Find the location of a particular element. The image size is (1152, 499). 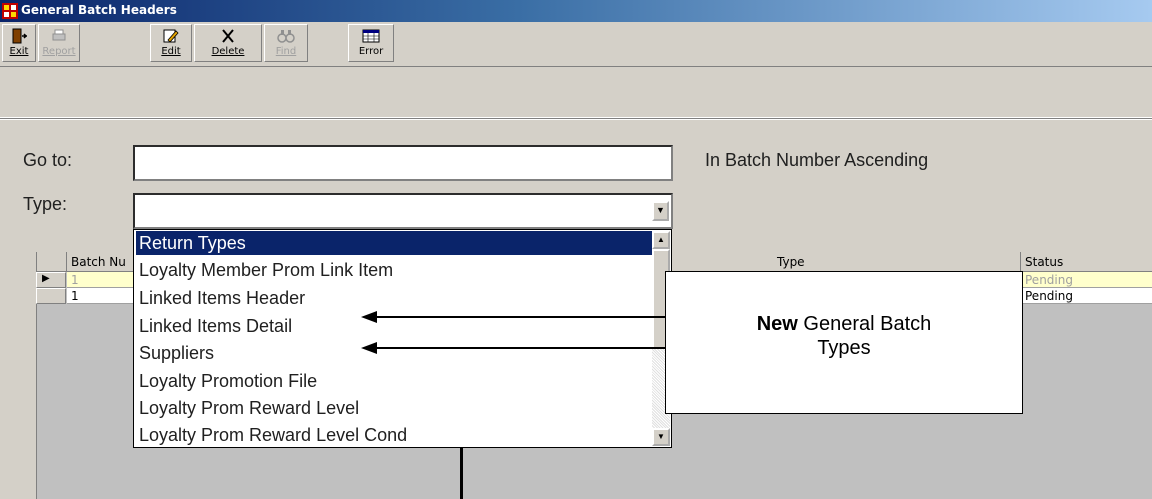

list-item: Loyalty Promotion File is located at coordinates (394, 381).